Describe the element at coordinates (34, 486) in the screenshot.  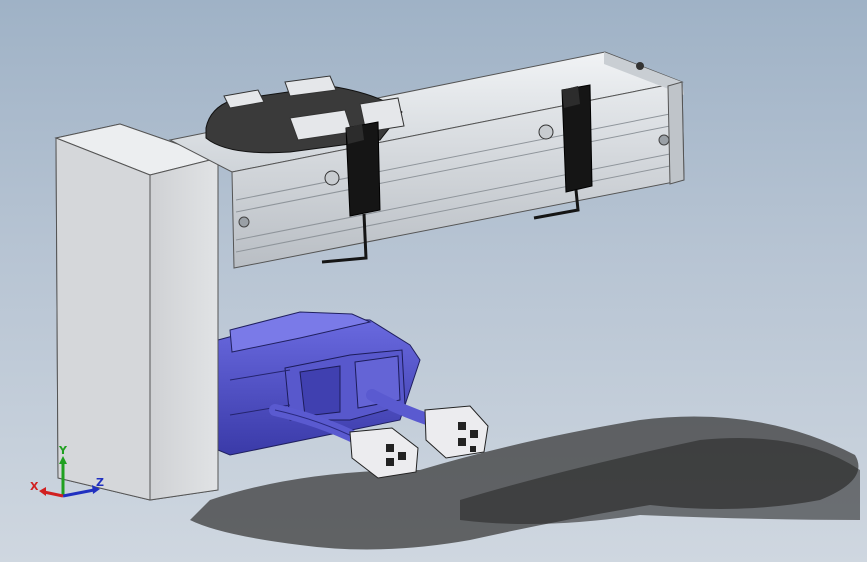
I see `x-axis-label: X` at that location.